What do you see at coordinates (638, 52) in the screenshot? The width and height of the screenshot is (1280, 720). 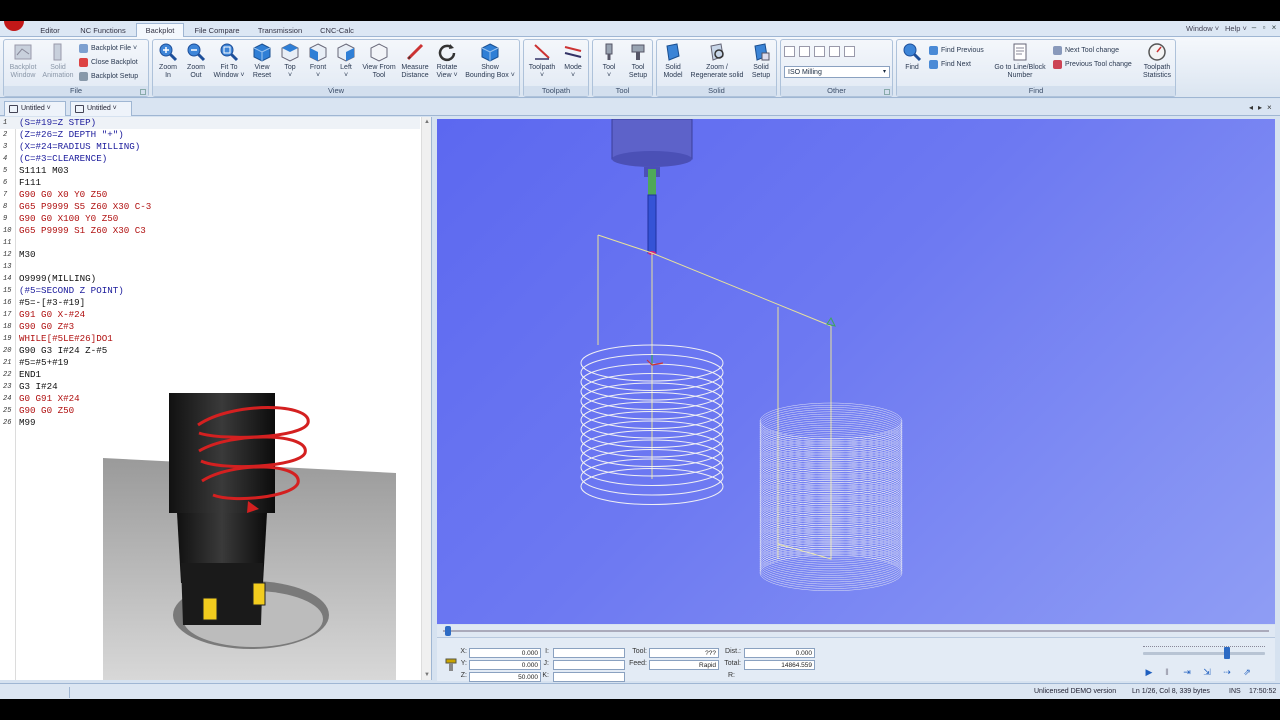 I see `tool-setup-icon` at bounding box center [638, 52].